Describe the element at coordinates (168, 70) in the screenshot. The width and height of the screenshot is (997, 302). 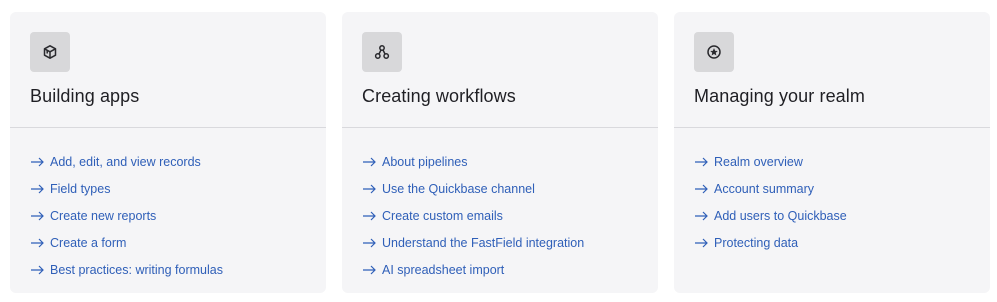
I see `card-header: Building apps` at that location.